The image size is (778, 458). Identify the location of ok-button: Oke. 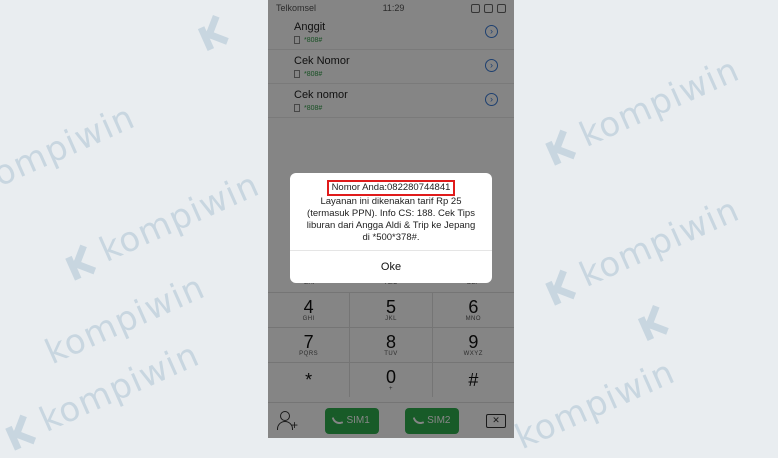
(391, 267).